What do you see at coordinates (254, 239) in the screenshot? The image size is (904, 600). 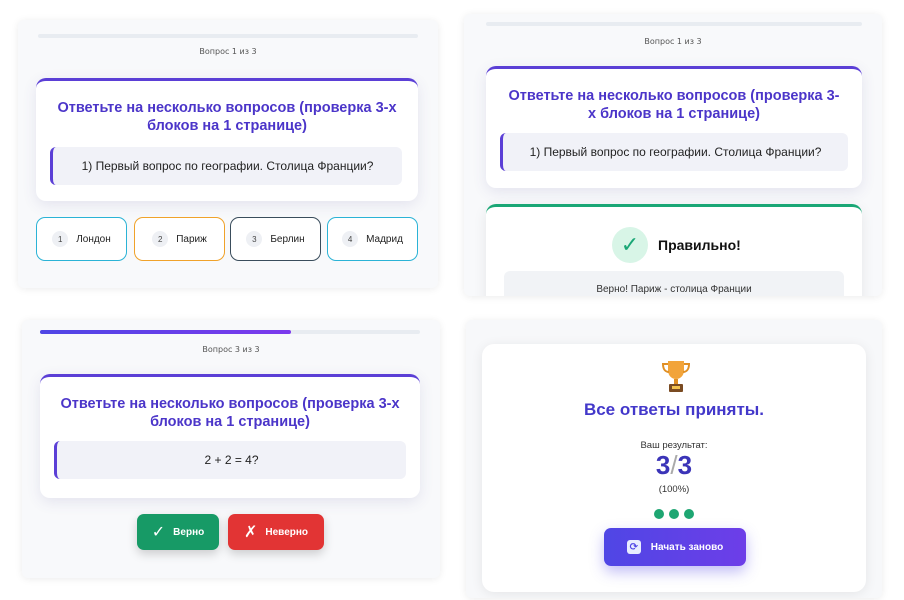 I see `option-number: 3` at bounding box center [254, 239].